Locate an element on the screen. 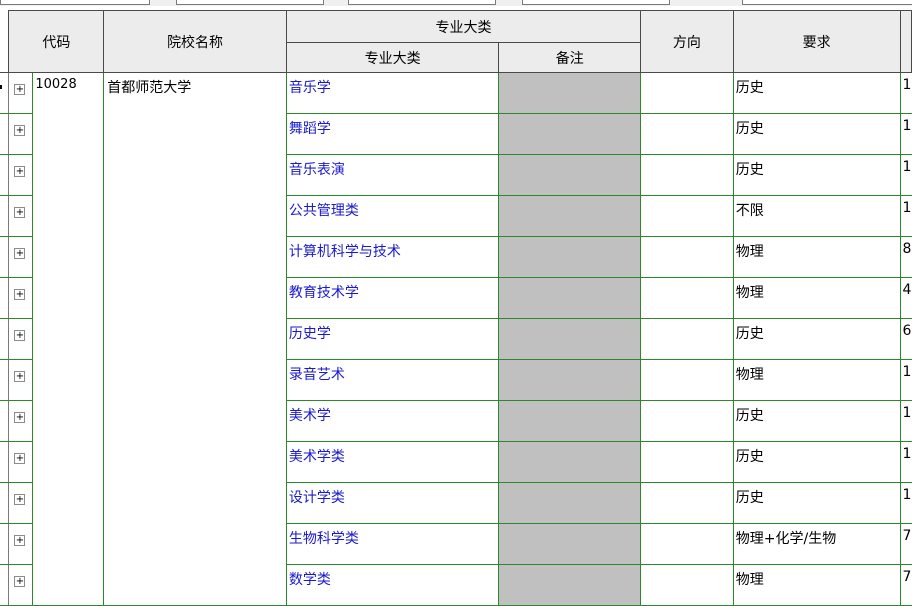 The image size is (912, 606). extra-cell: 7 is located at coordinates (906, 585).